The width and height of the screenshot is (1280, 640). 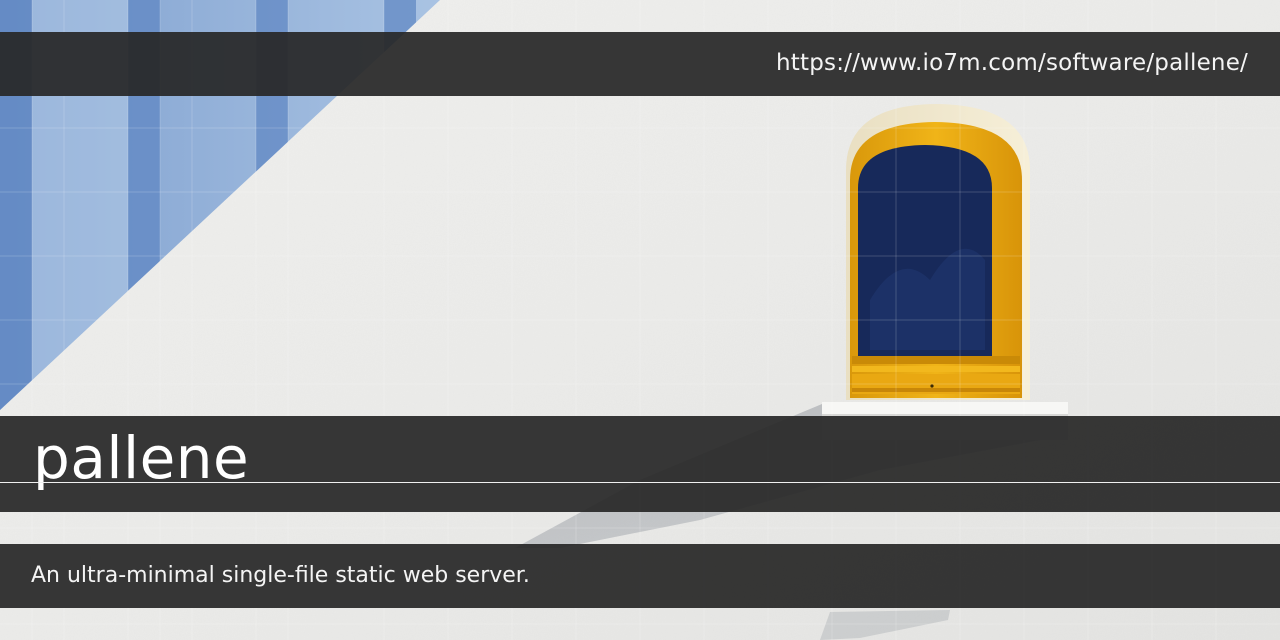 I want to click on project-url-link: https://www.io7m.com/software/pallene/, so click(x=1012, y=64).